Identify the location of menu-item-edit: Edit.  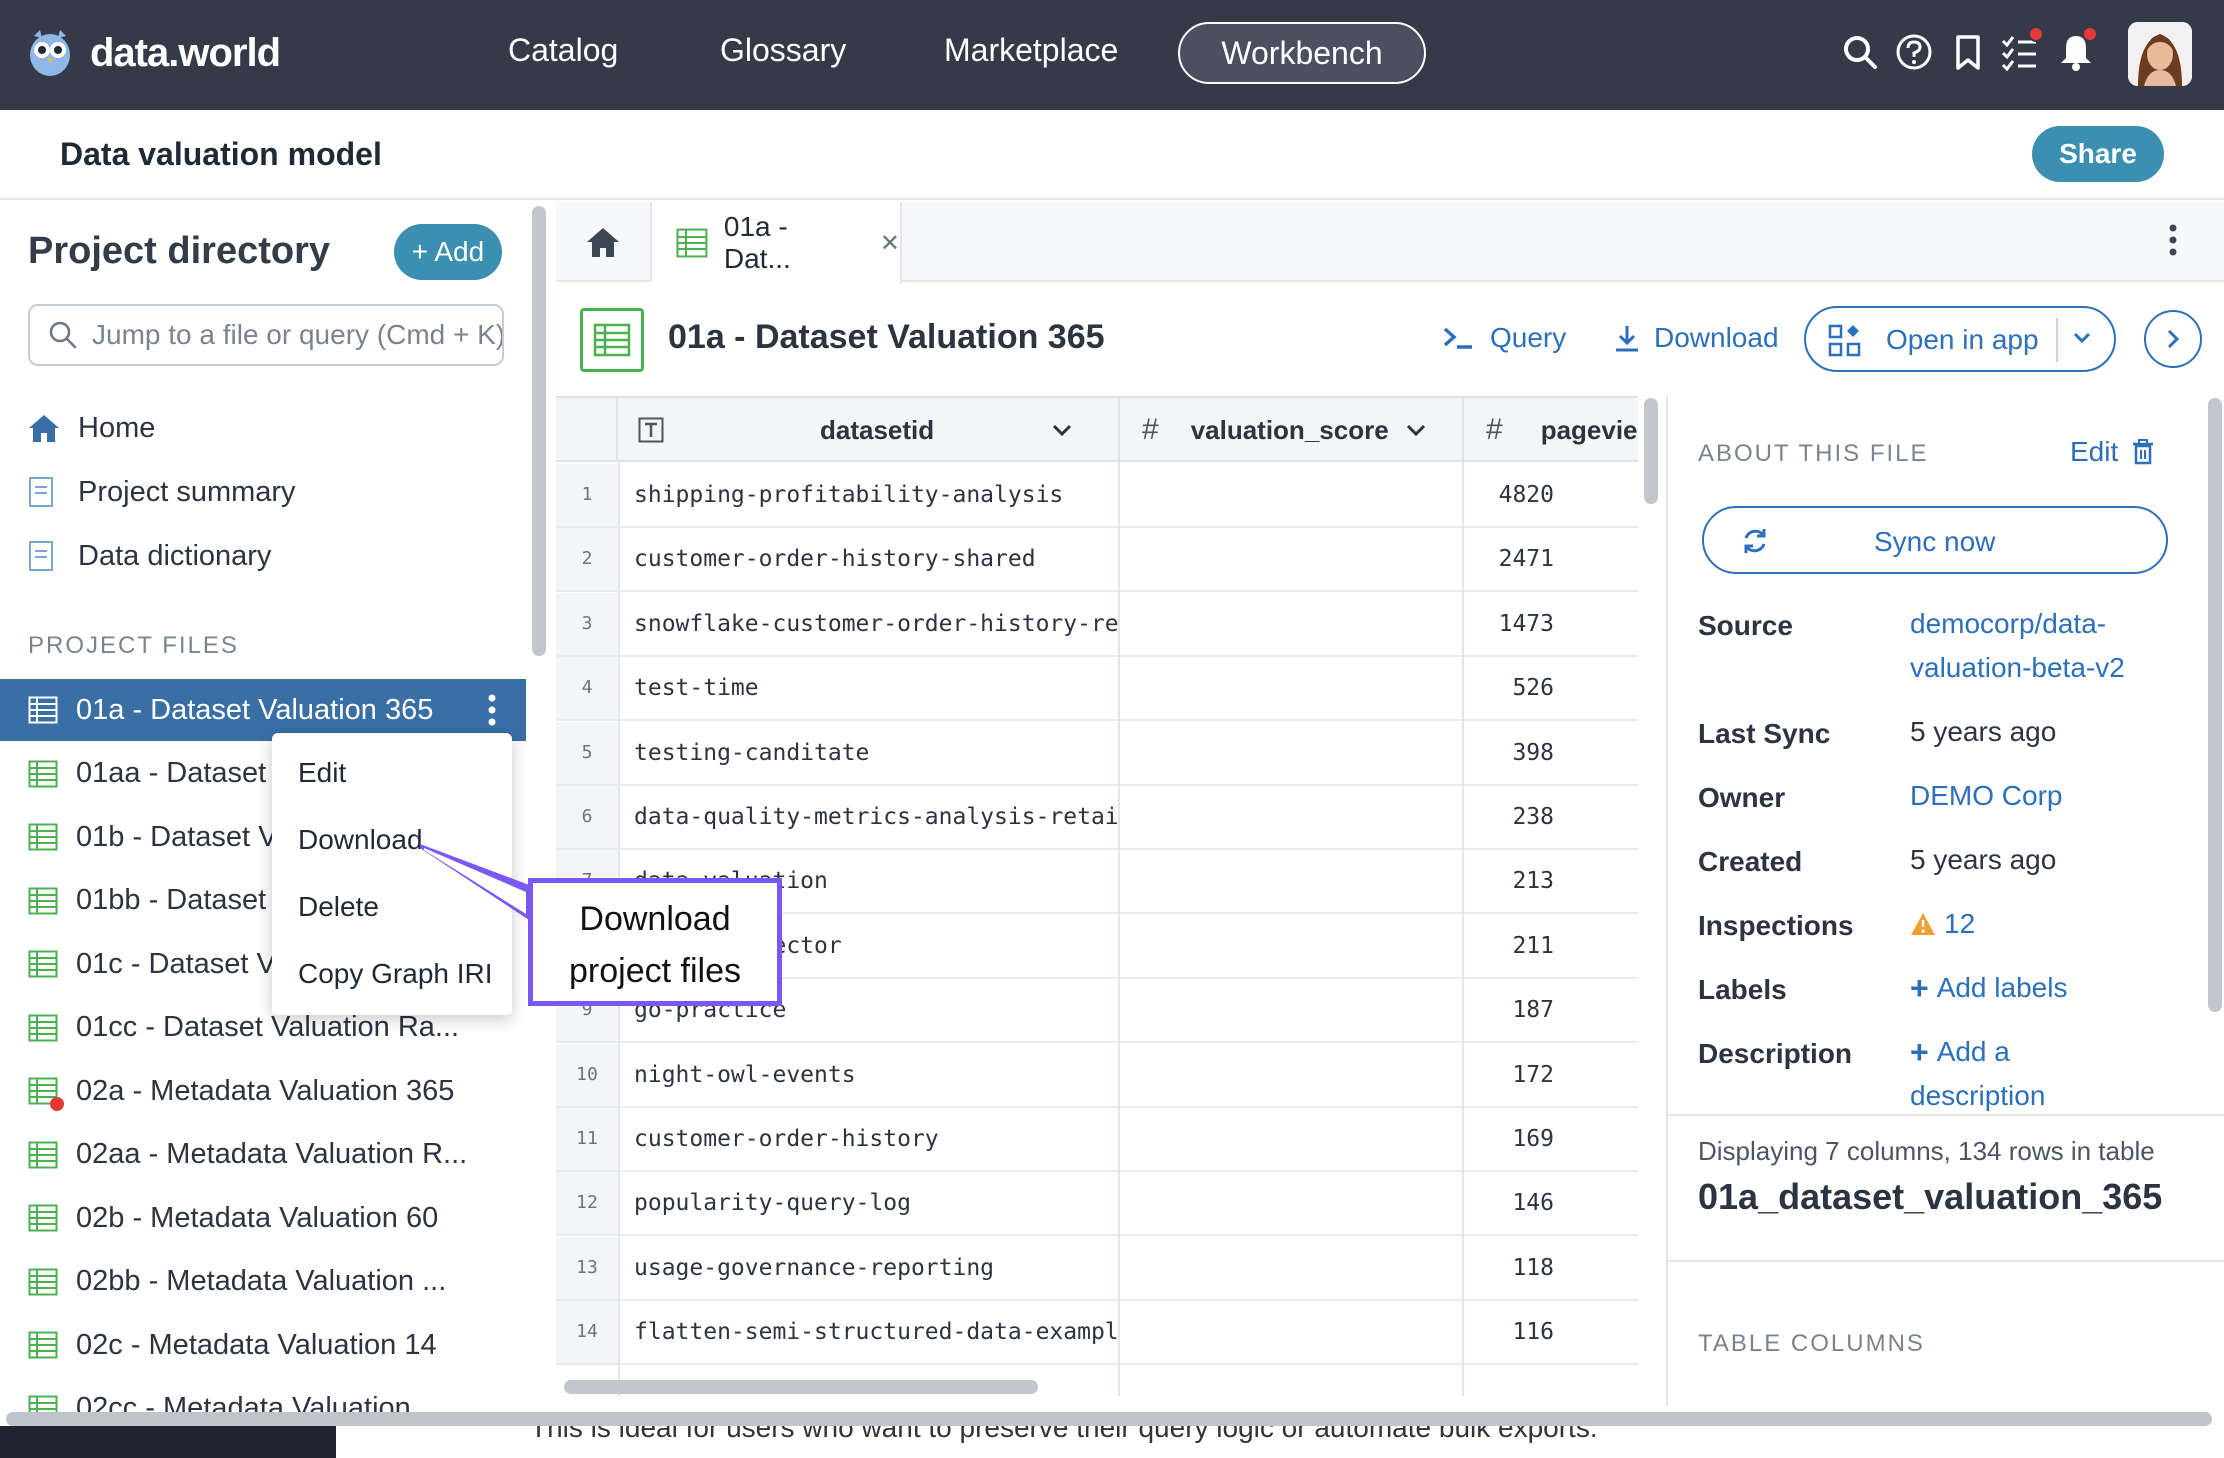
(322, 773).